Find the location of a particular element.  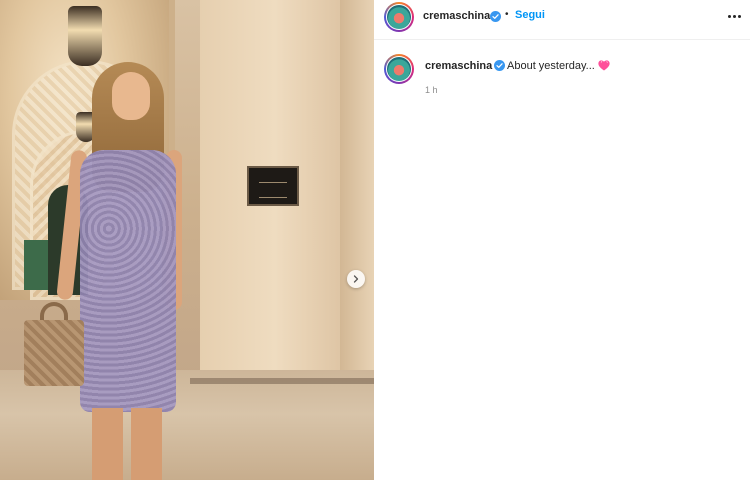

chevron-right-icon is located at coordinates (356, 279).